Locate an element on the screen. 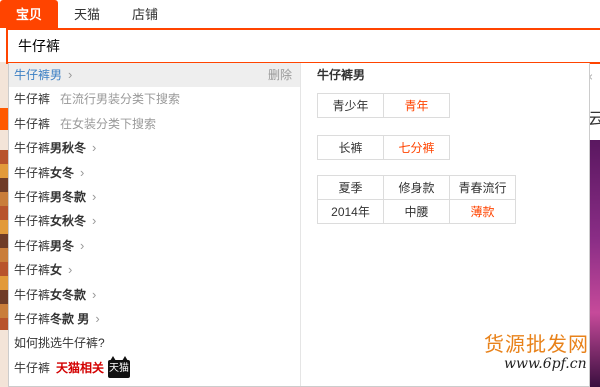  attribute-option: 青年 is located at coordinates (416, 105).